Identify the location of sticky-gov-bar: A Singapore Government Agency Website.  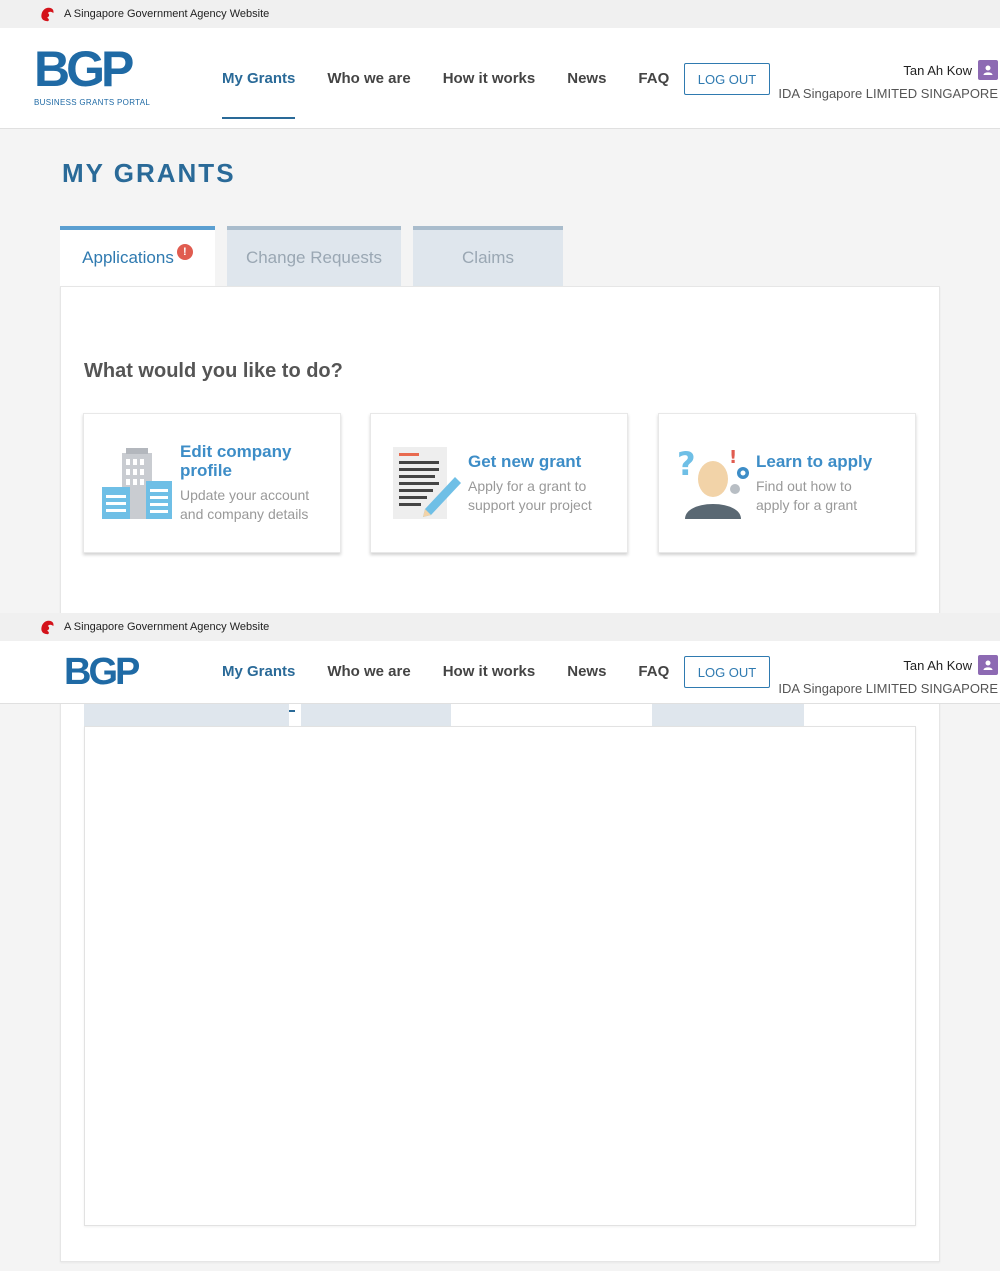
(500, 627).